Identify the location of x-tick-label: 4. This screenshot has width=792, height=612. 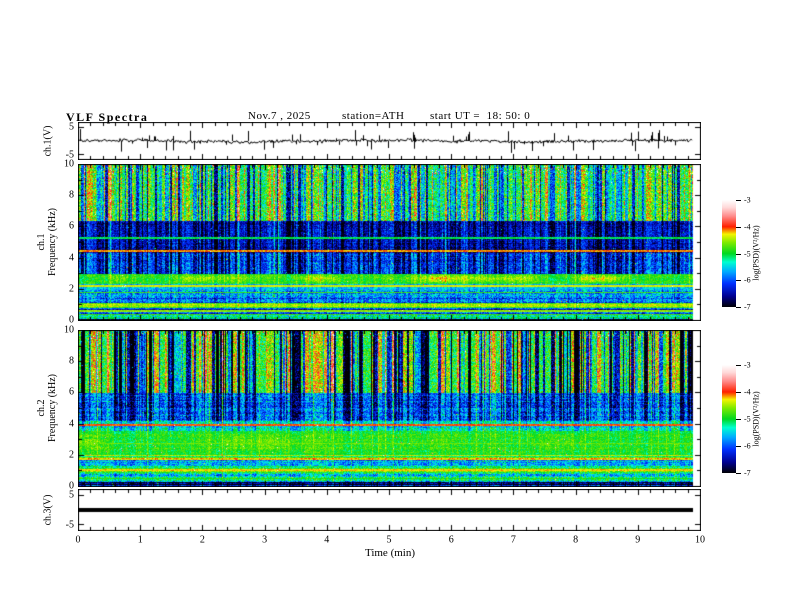
(327, 540).